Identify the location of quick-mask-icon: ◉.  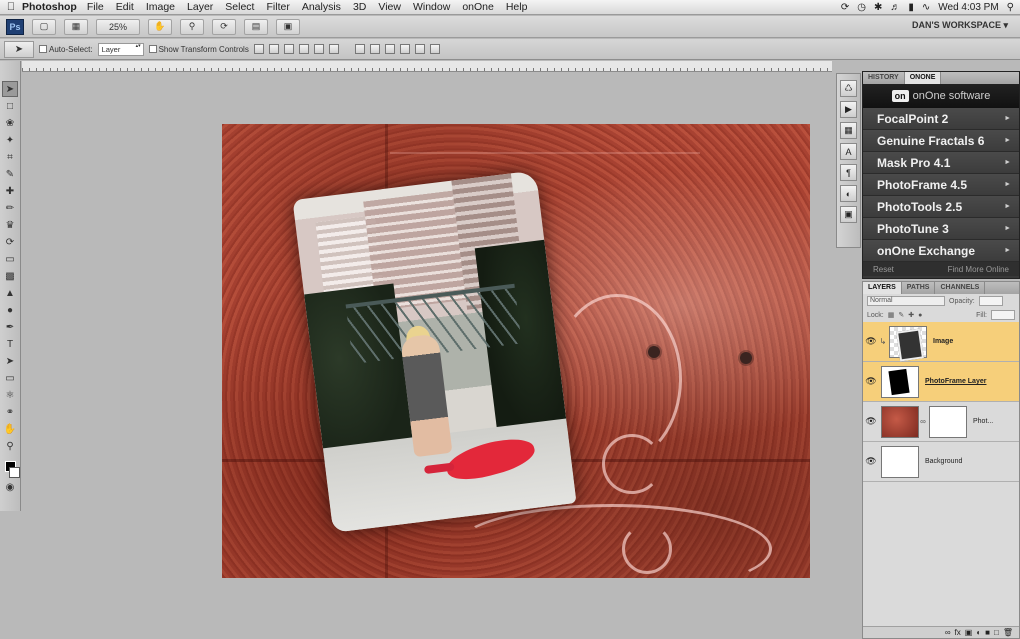
(10, 487).